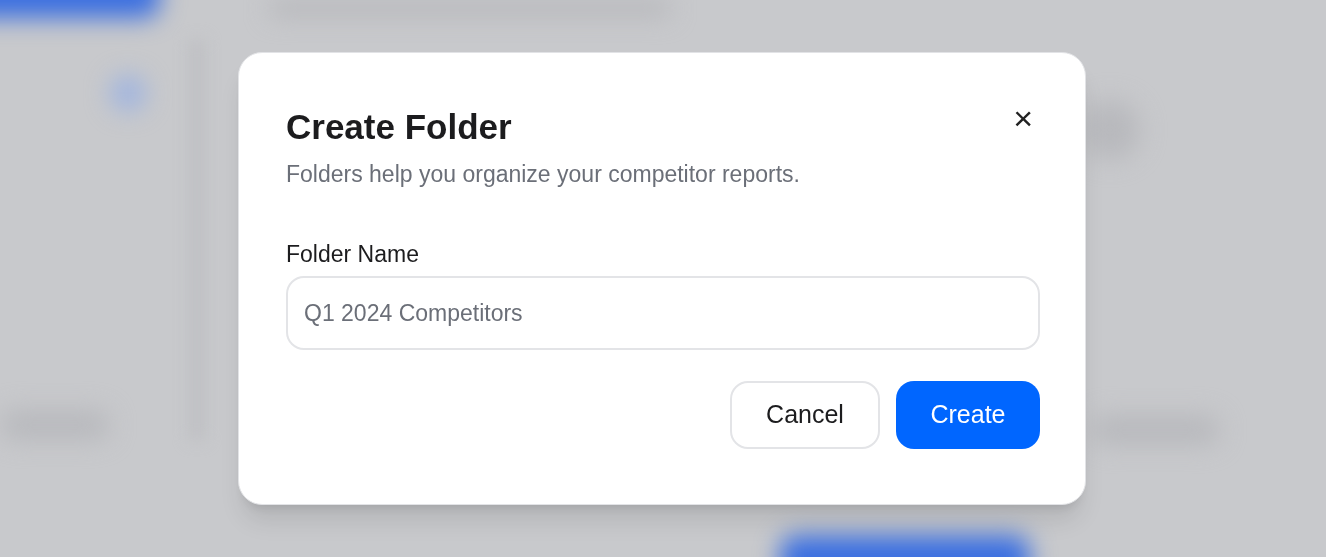 This screenshot has height=557, width=1326. Describe the element at coordinates (968, 415) in the screenshot. I see `create-button: Create` at that location.